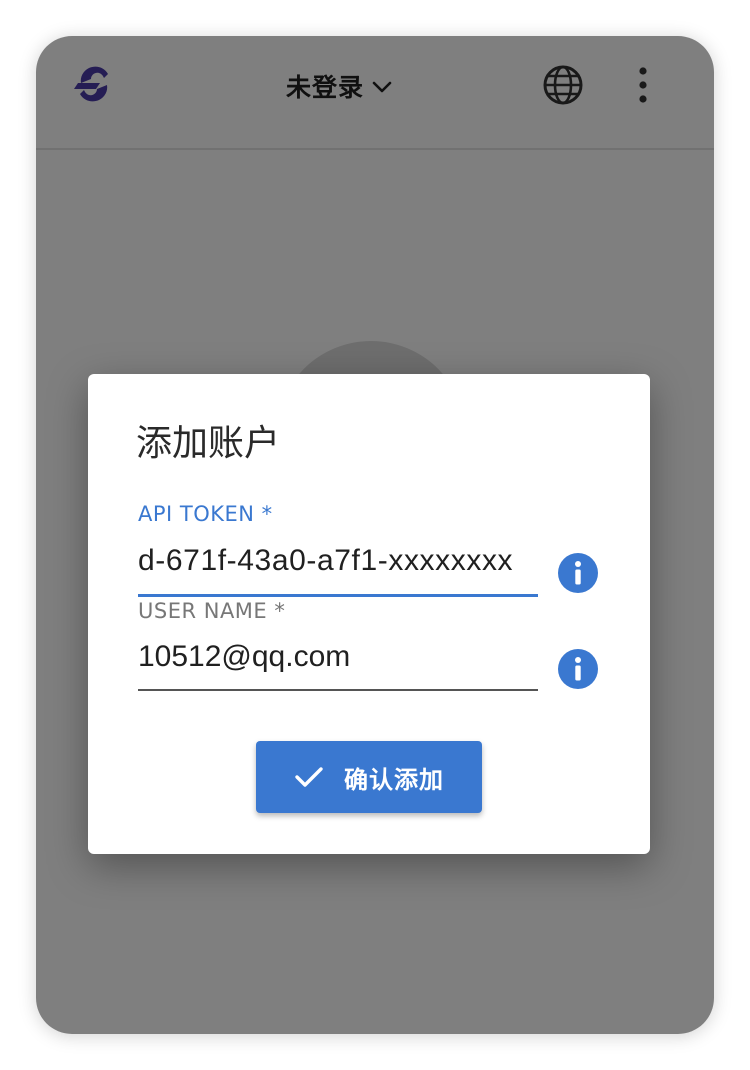  What do you see at coordinates (208, 443) in the screenshot?
I see `dialog-title: 添加账户` at bounding box center [208, 443].